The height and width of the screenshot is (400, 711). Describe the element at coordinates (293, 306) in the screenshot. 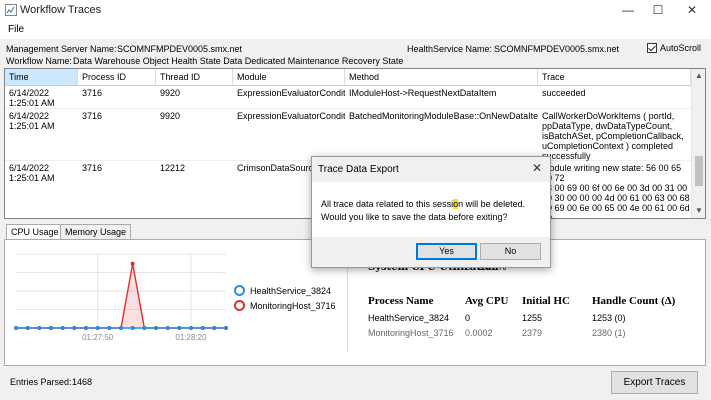

I see `legend-label: MonitoringHost_3716` at that location.